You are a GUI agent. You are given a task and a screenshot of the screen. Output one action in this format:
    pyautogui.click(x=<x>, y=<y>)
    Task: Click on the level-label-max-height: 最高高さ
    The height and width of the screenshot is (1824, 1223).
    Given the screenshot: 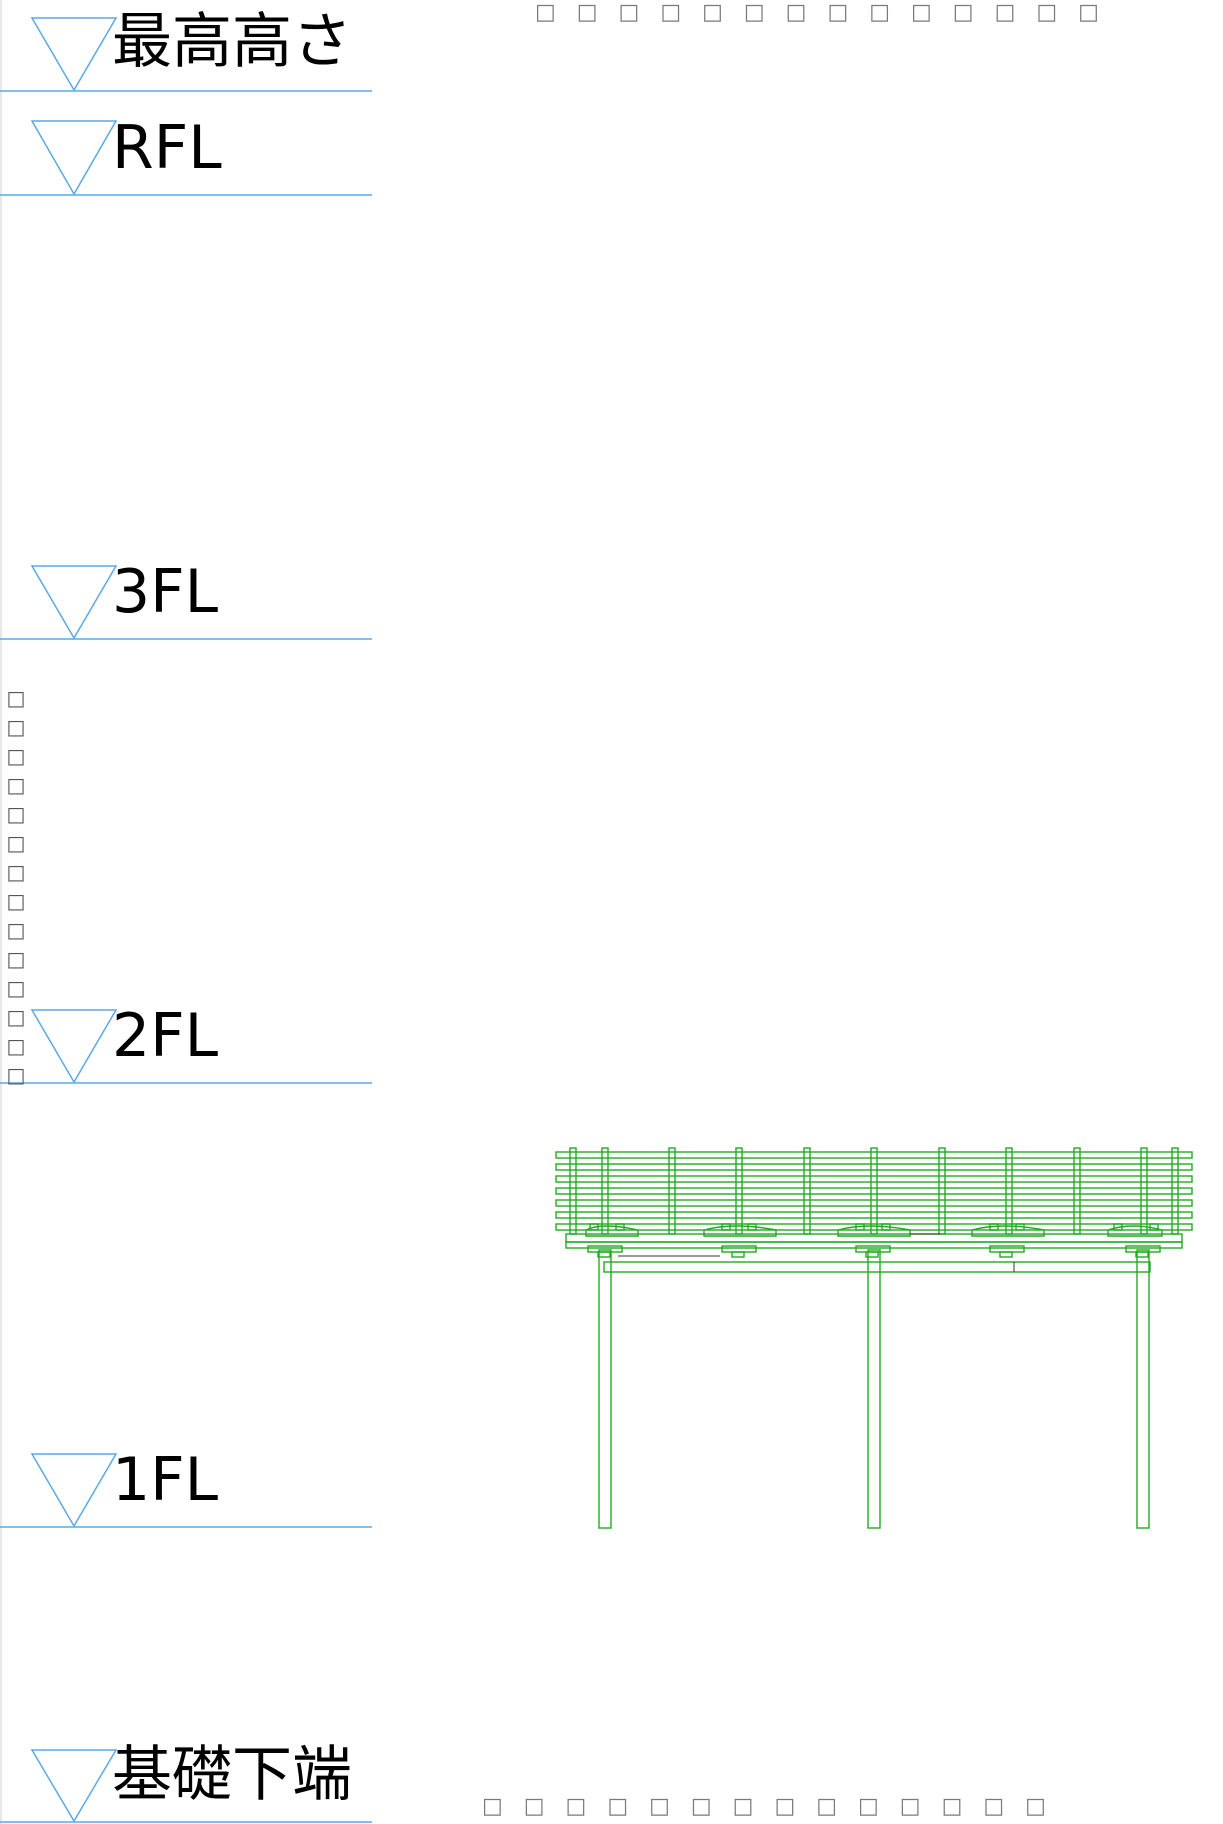 What is the action you would take?
    pyautogui.click(x=232, y=42)
    